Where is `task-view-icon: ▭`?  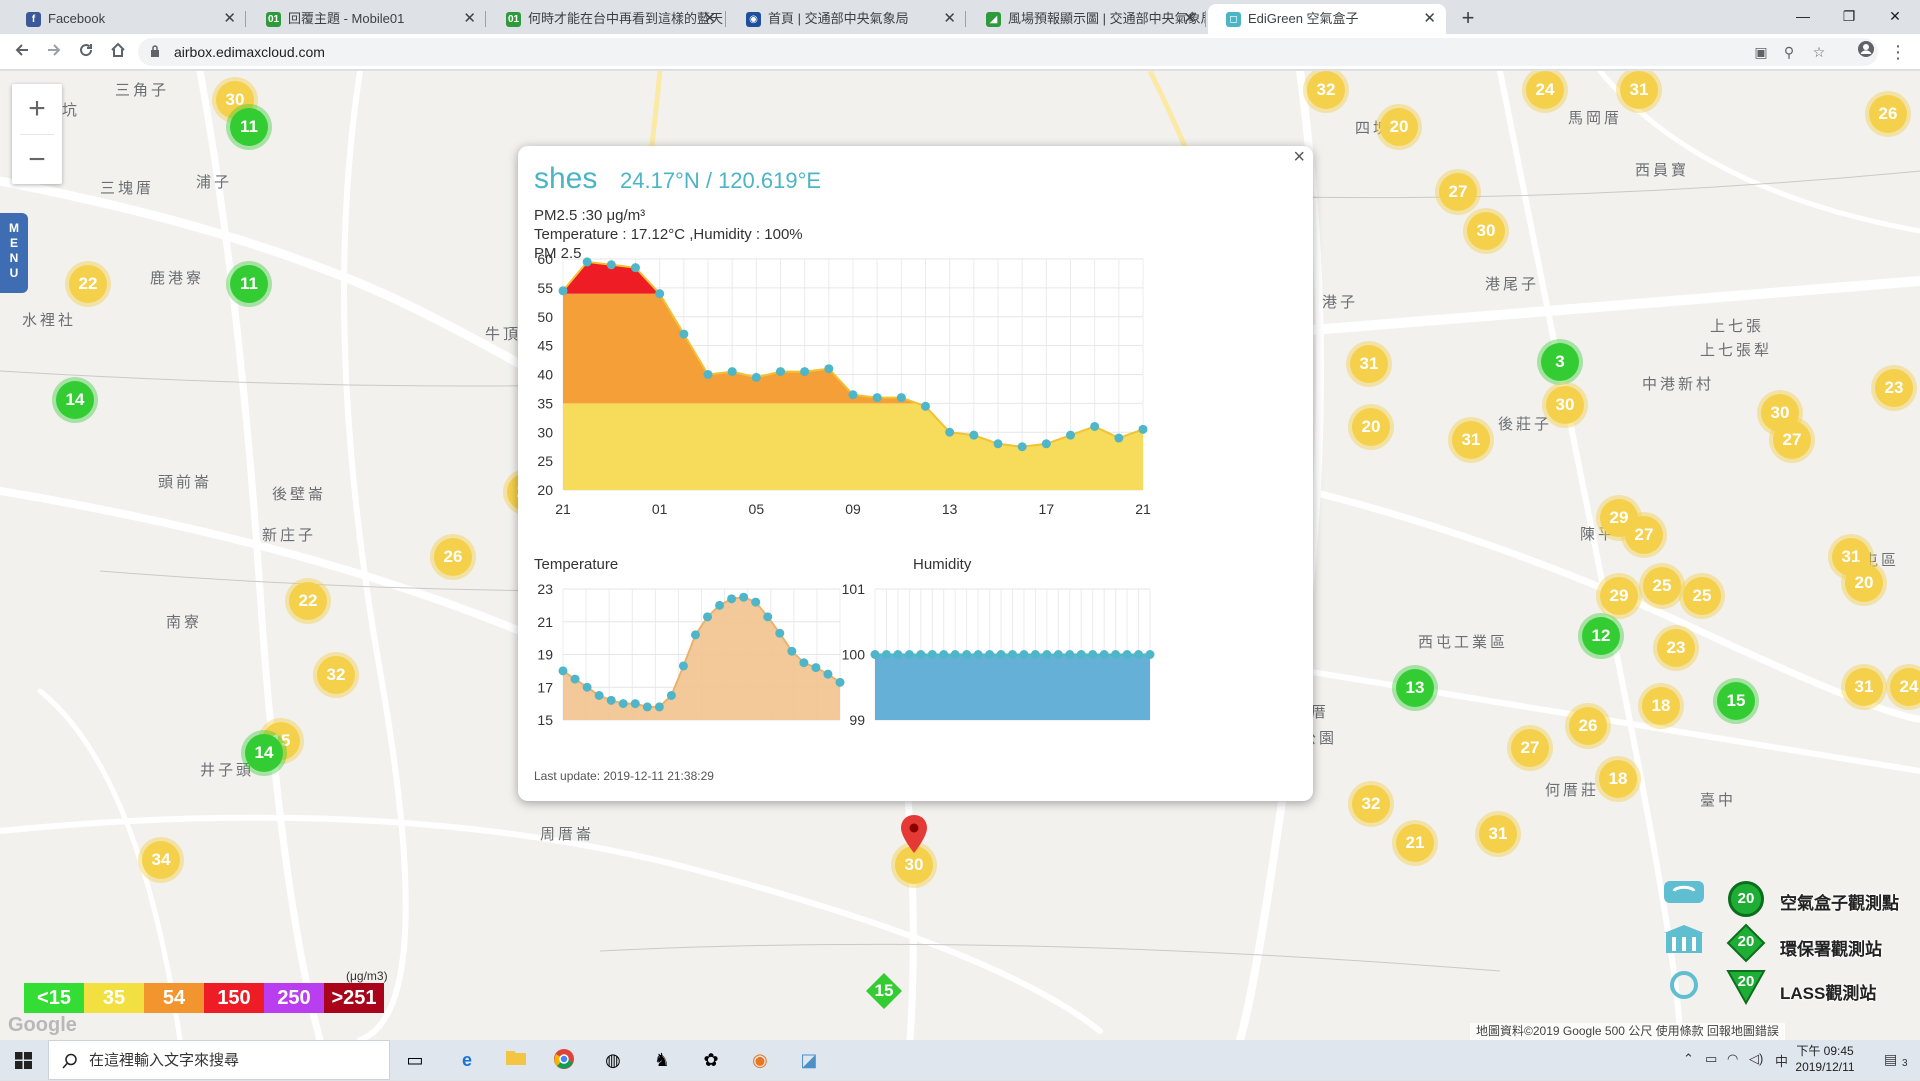
task-view-icon: ▭ is located at coordinates (415, 1060).